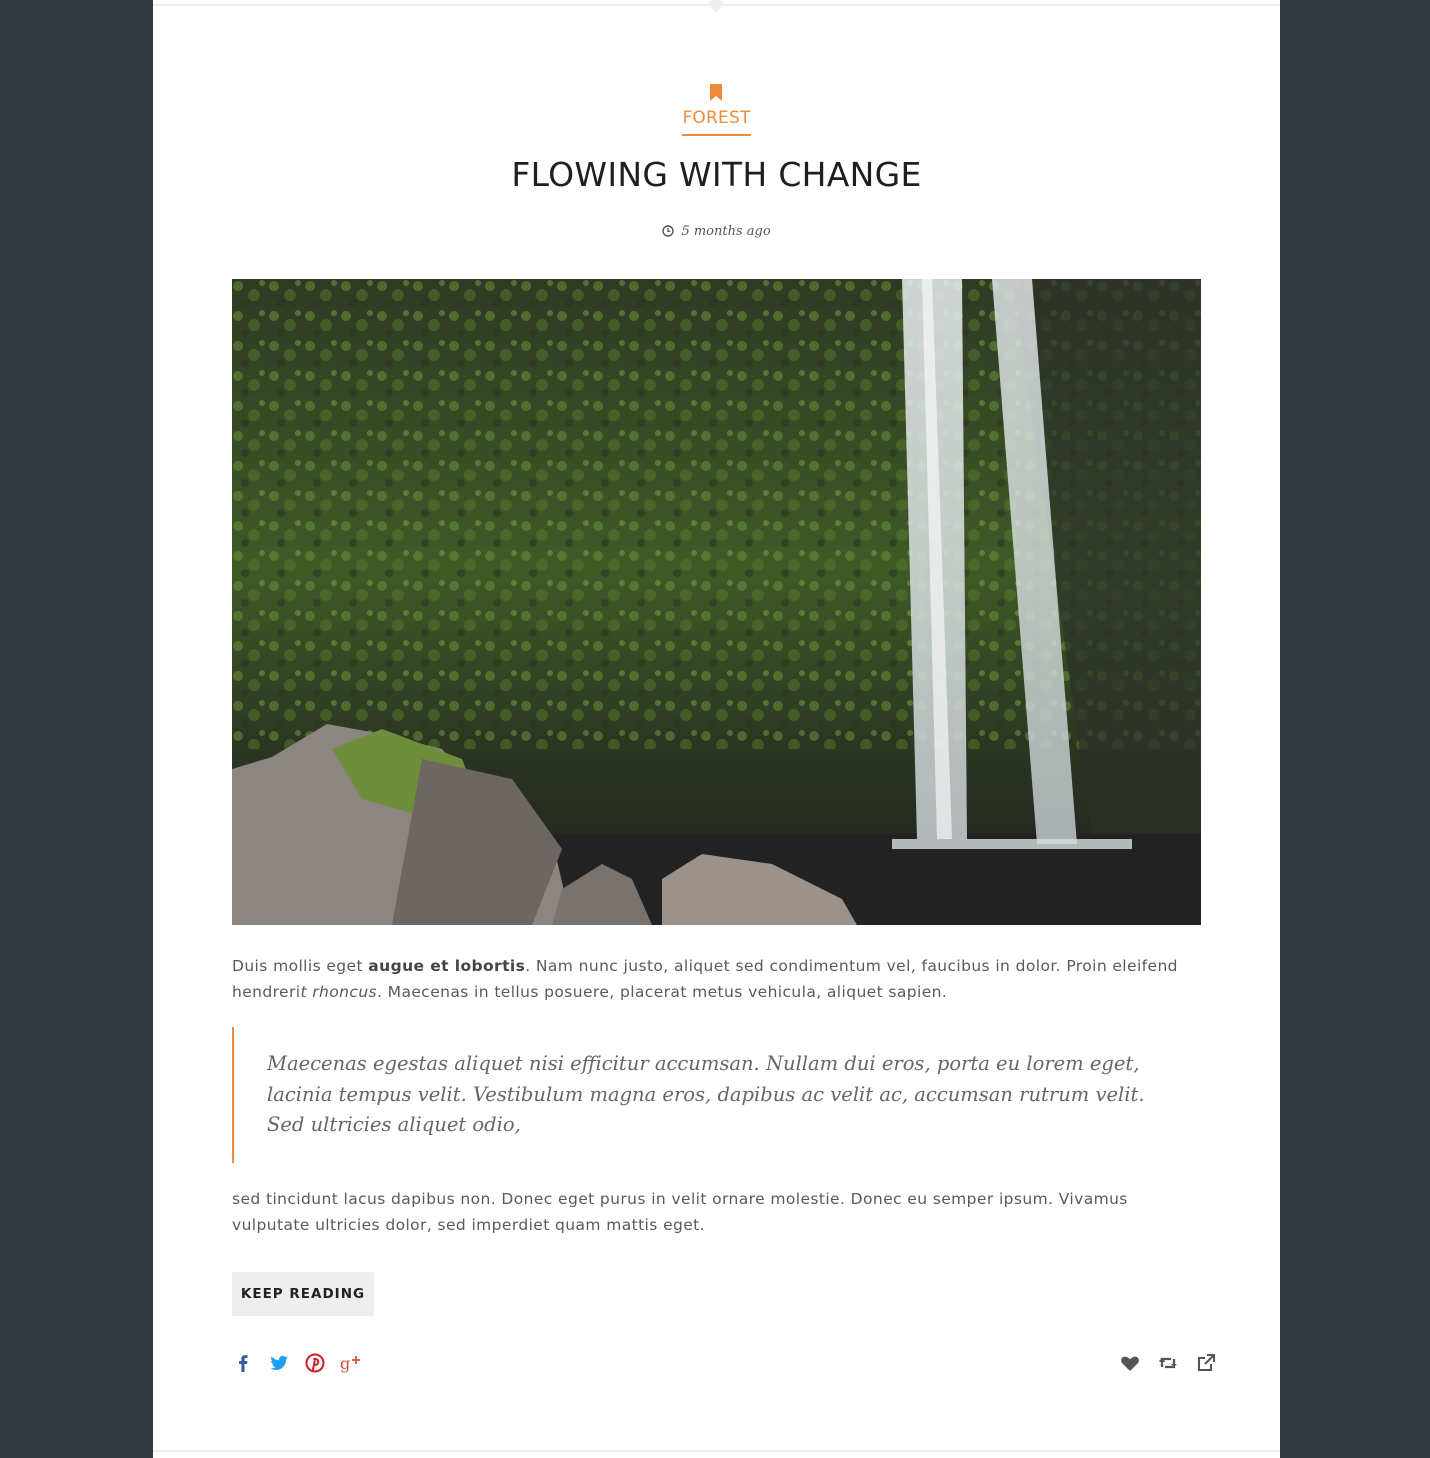 This screenshot has width=1430, height=1458. What do you see at coordinates (243, 1363) in the screenshot?
I see `facebook-icon` at bounding box center [243, 1363].